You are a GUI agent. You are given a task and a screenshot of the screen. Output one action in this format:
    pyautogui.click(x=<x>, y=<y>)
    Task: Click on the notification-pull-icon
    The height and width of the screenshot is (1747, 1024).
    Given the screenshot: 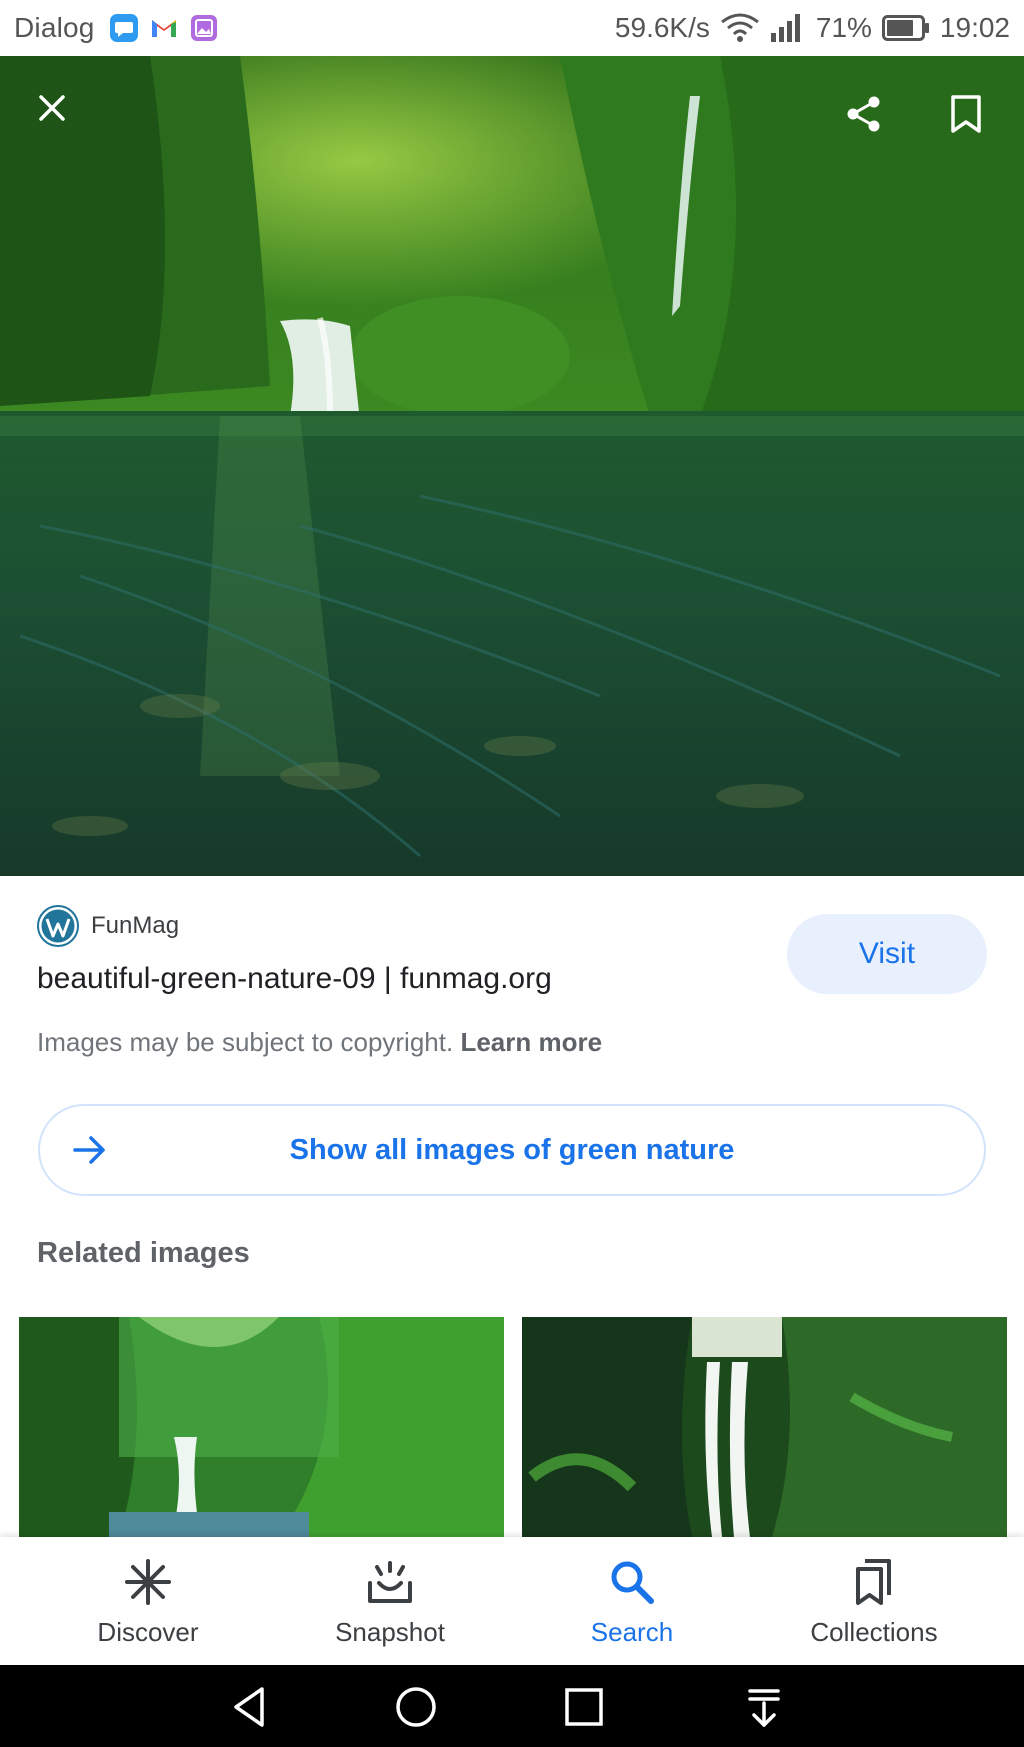 What is the action you would take?
    pyautogui.click(x=764, y=1707)
    